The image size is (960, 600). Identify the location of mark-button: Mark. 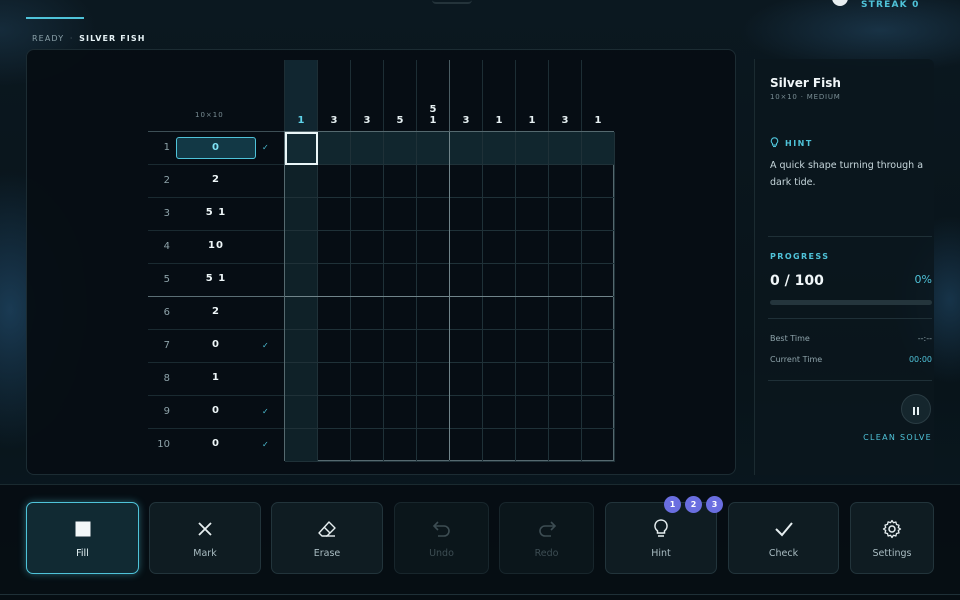
(205, 538).